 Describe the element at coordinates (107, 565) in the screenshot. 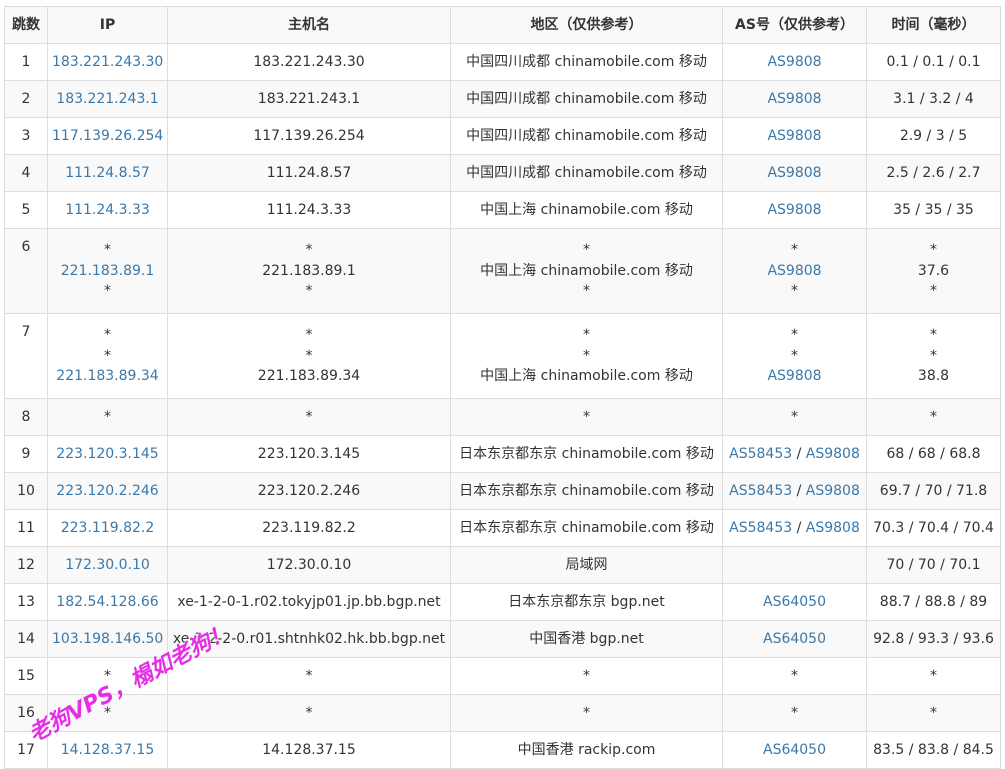

I see `ip-link: 172.30.0.10` at that location.